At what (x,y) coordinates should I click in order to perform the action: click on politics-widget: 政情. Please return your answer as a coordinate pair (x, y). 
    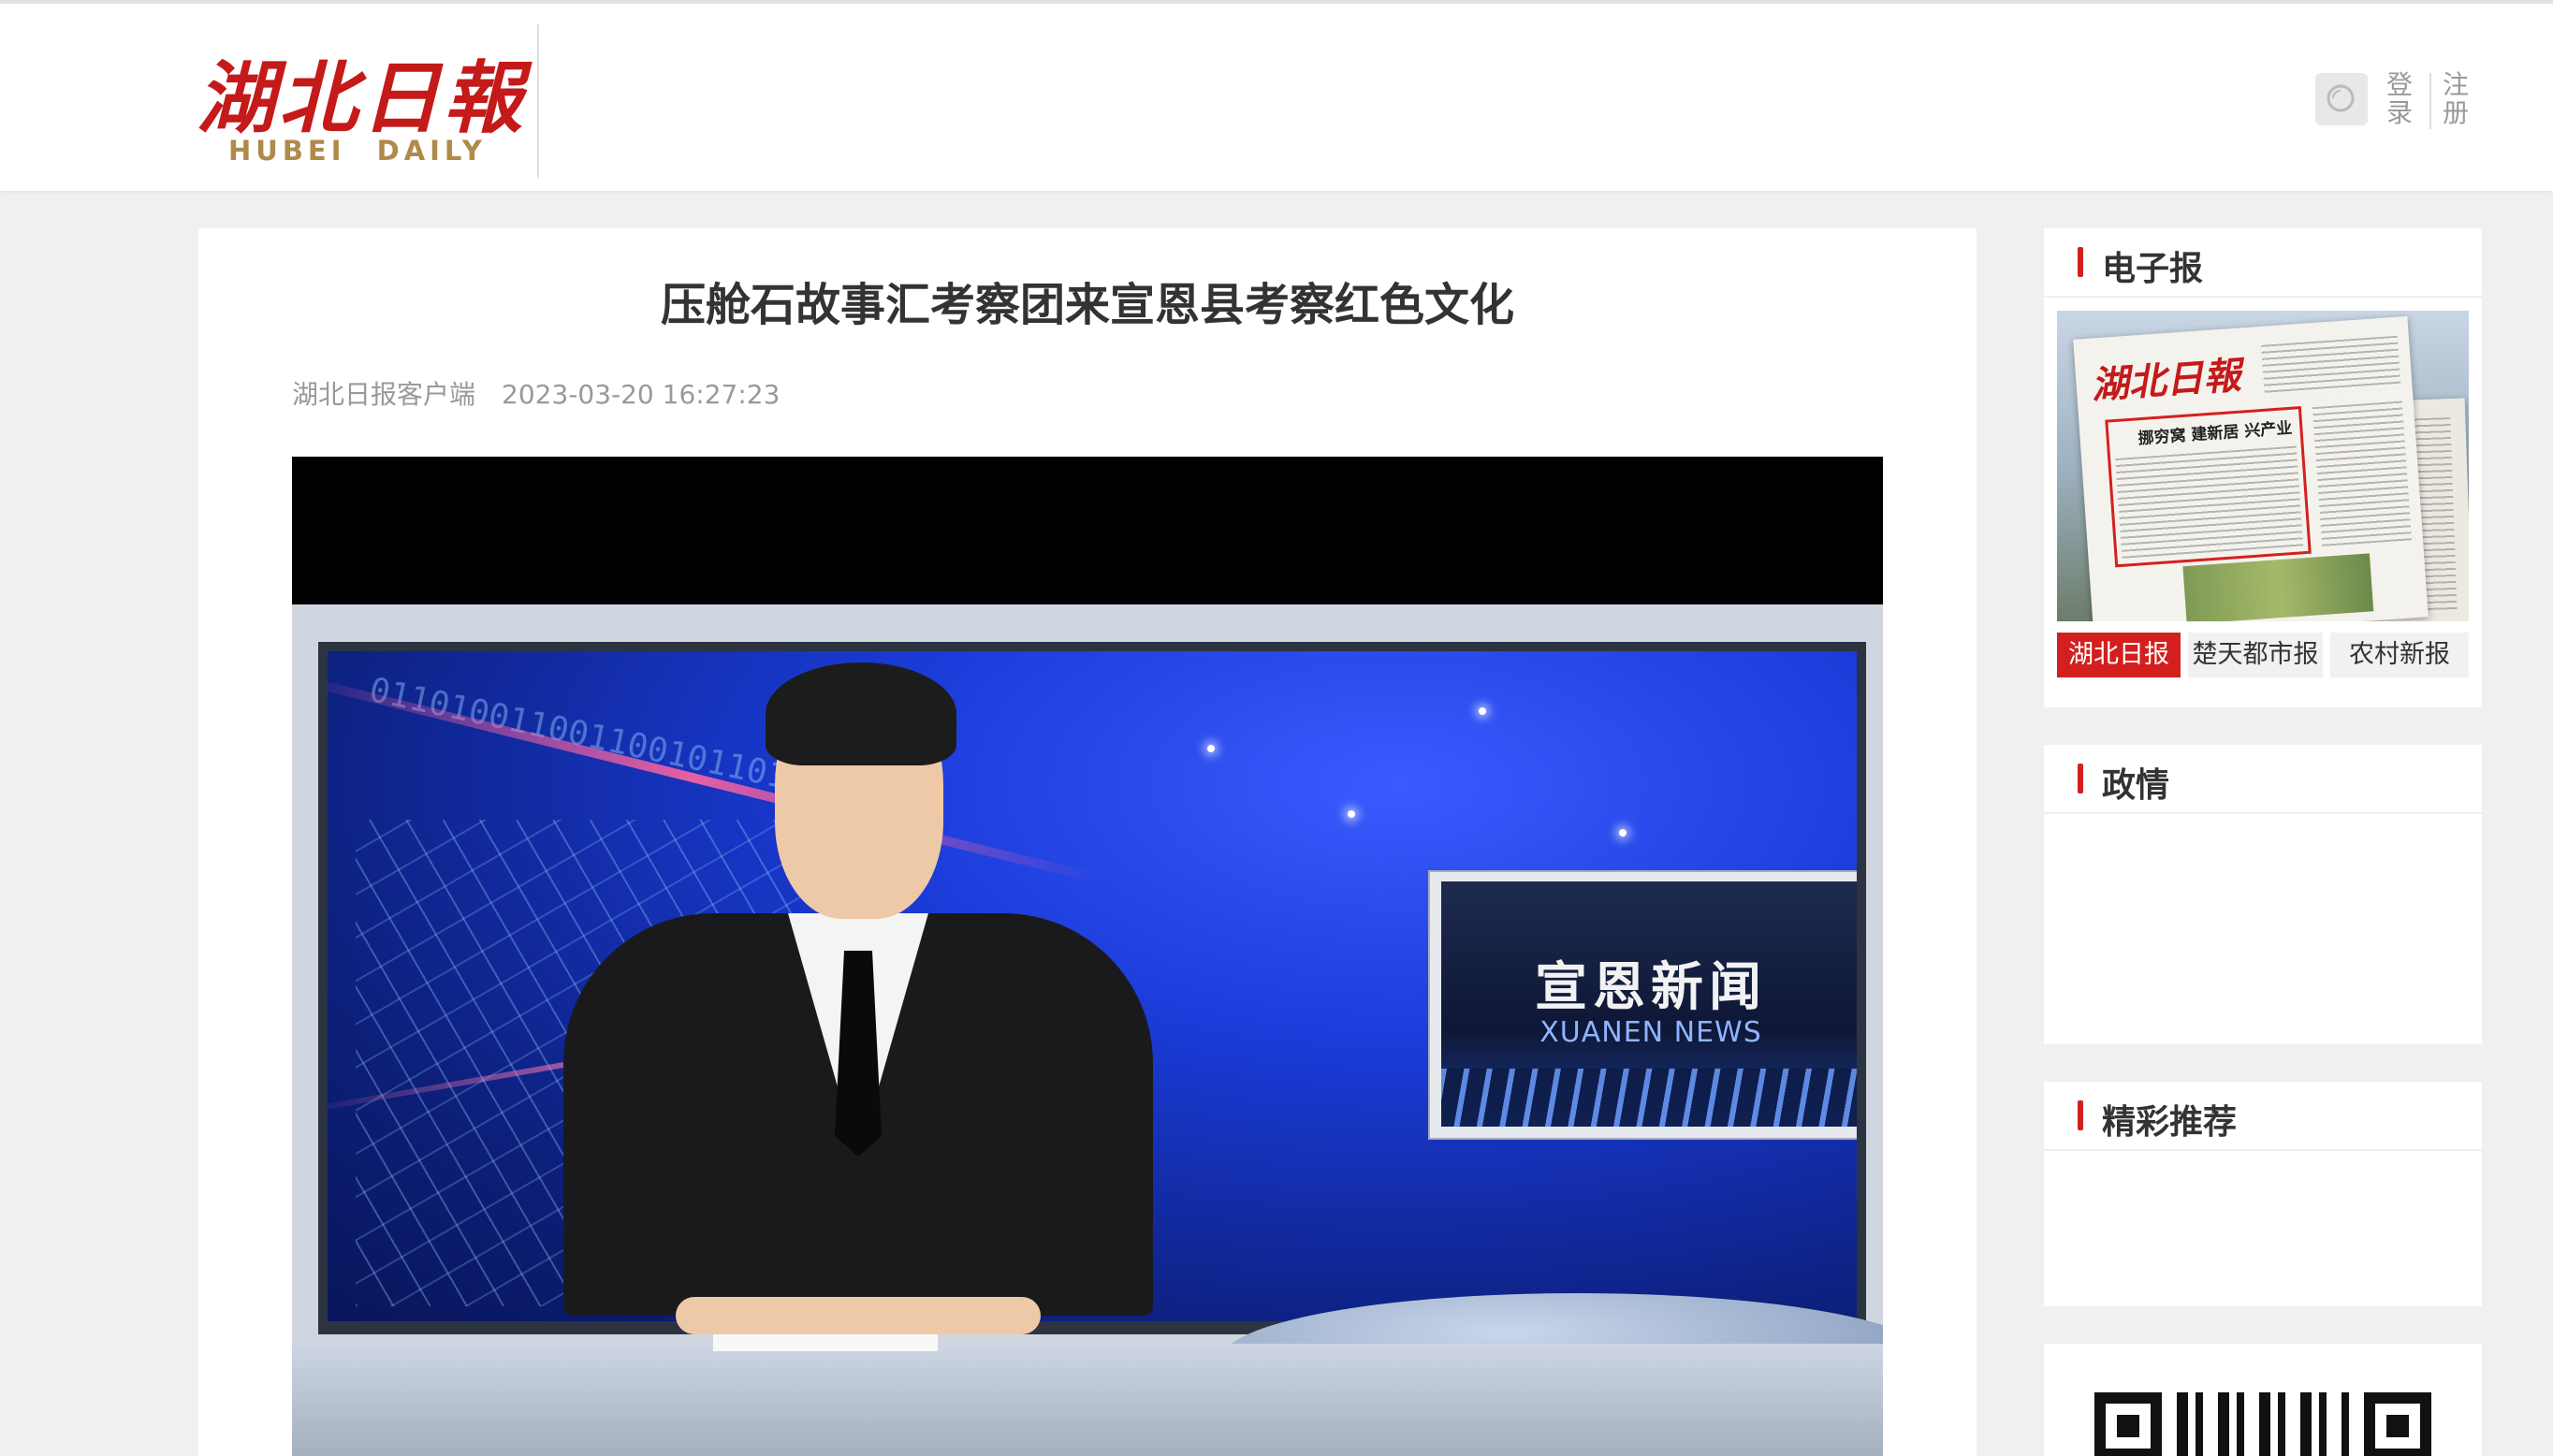
    Looking at the image, I should click on (2263, 895).